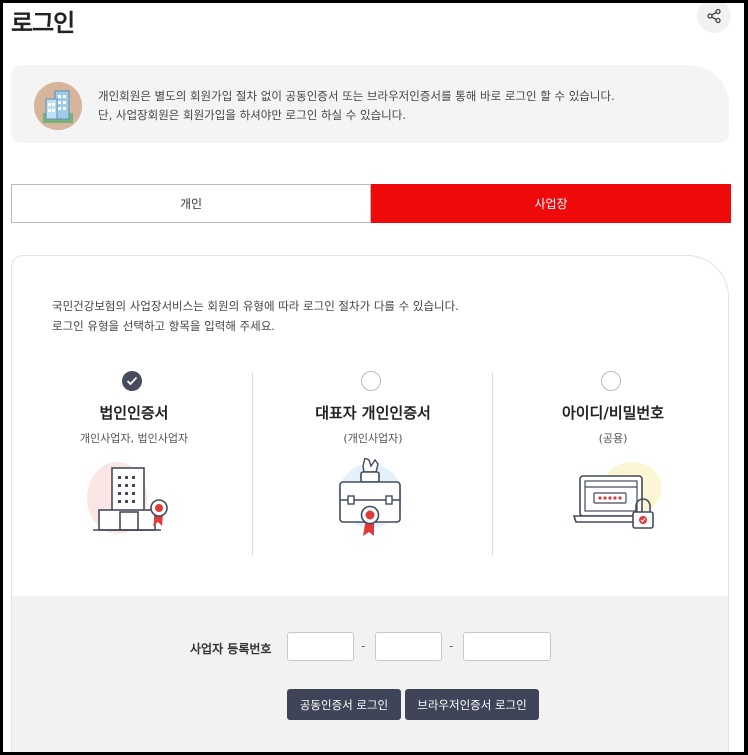 The width and height of the screenshot is (748, 755). Describe the element at coordinates (127, 498) in the screenshot. I see `office-building-certificate-icon` at that location.